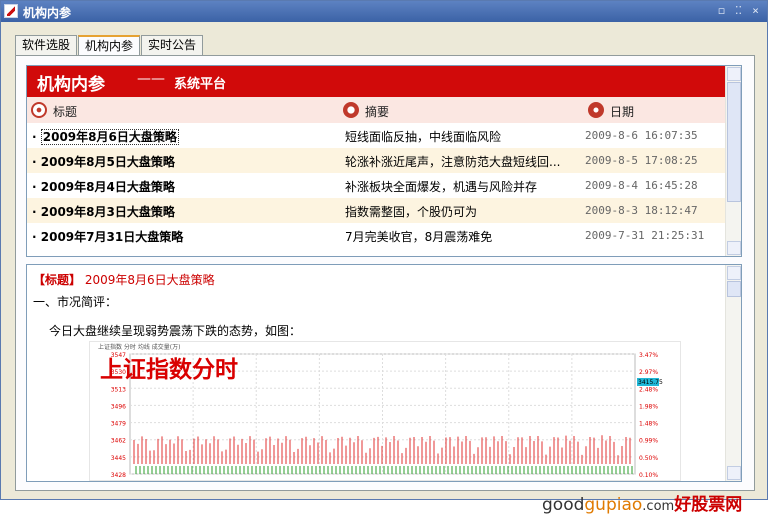  What do you see at coordinates (622, 111) in the screenshot?
I see `column-header-date: 日期` at bounding box center [622, 111].